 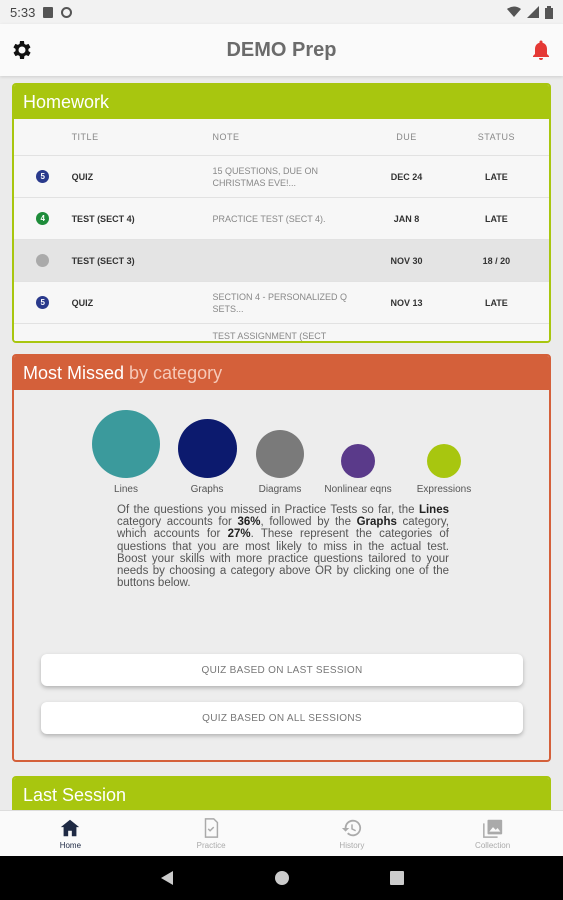 I want to click on signal-icon, so click(x=533, y=12).